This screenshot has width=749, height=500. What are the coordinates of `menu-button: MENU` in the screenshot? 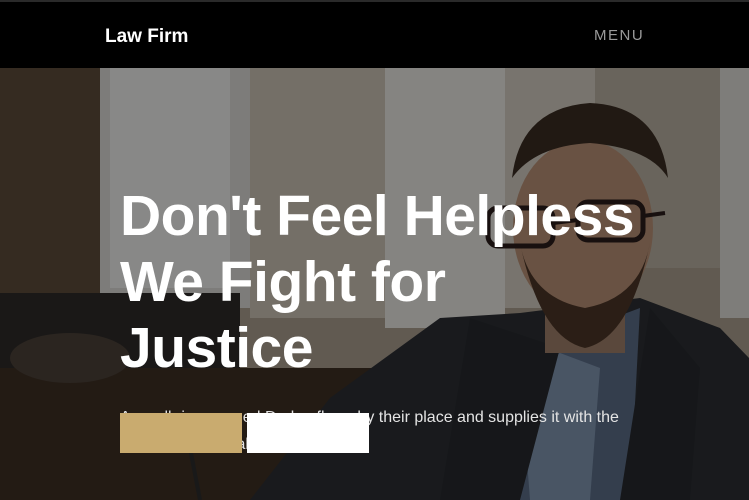 It's located at (619, 35).